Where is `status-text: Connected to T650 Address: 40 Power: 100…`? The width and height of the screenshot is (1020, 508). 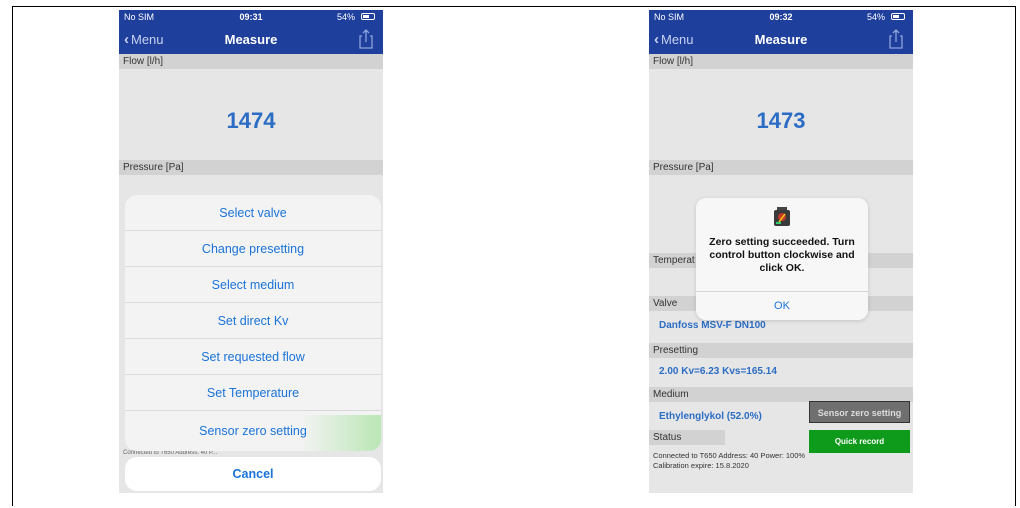
status-text: Connected to T650 Address: 40 Power: 100… is located at coordinates (729, 460).